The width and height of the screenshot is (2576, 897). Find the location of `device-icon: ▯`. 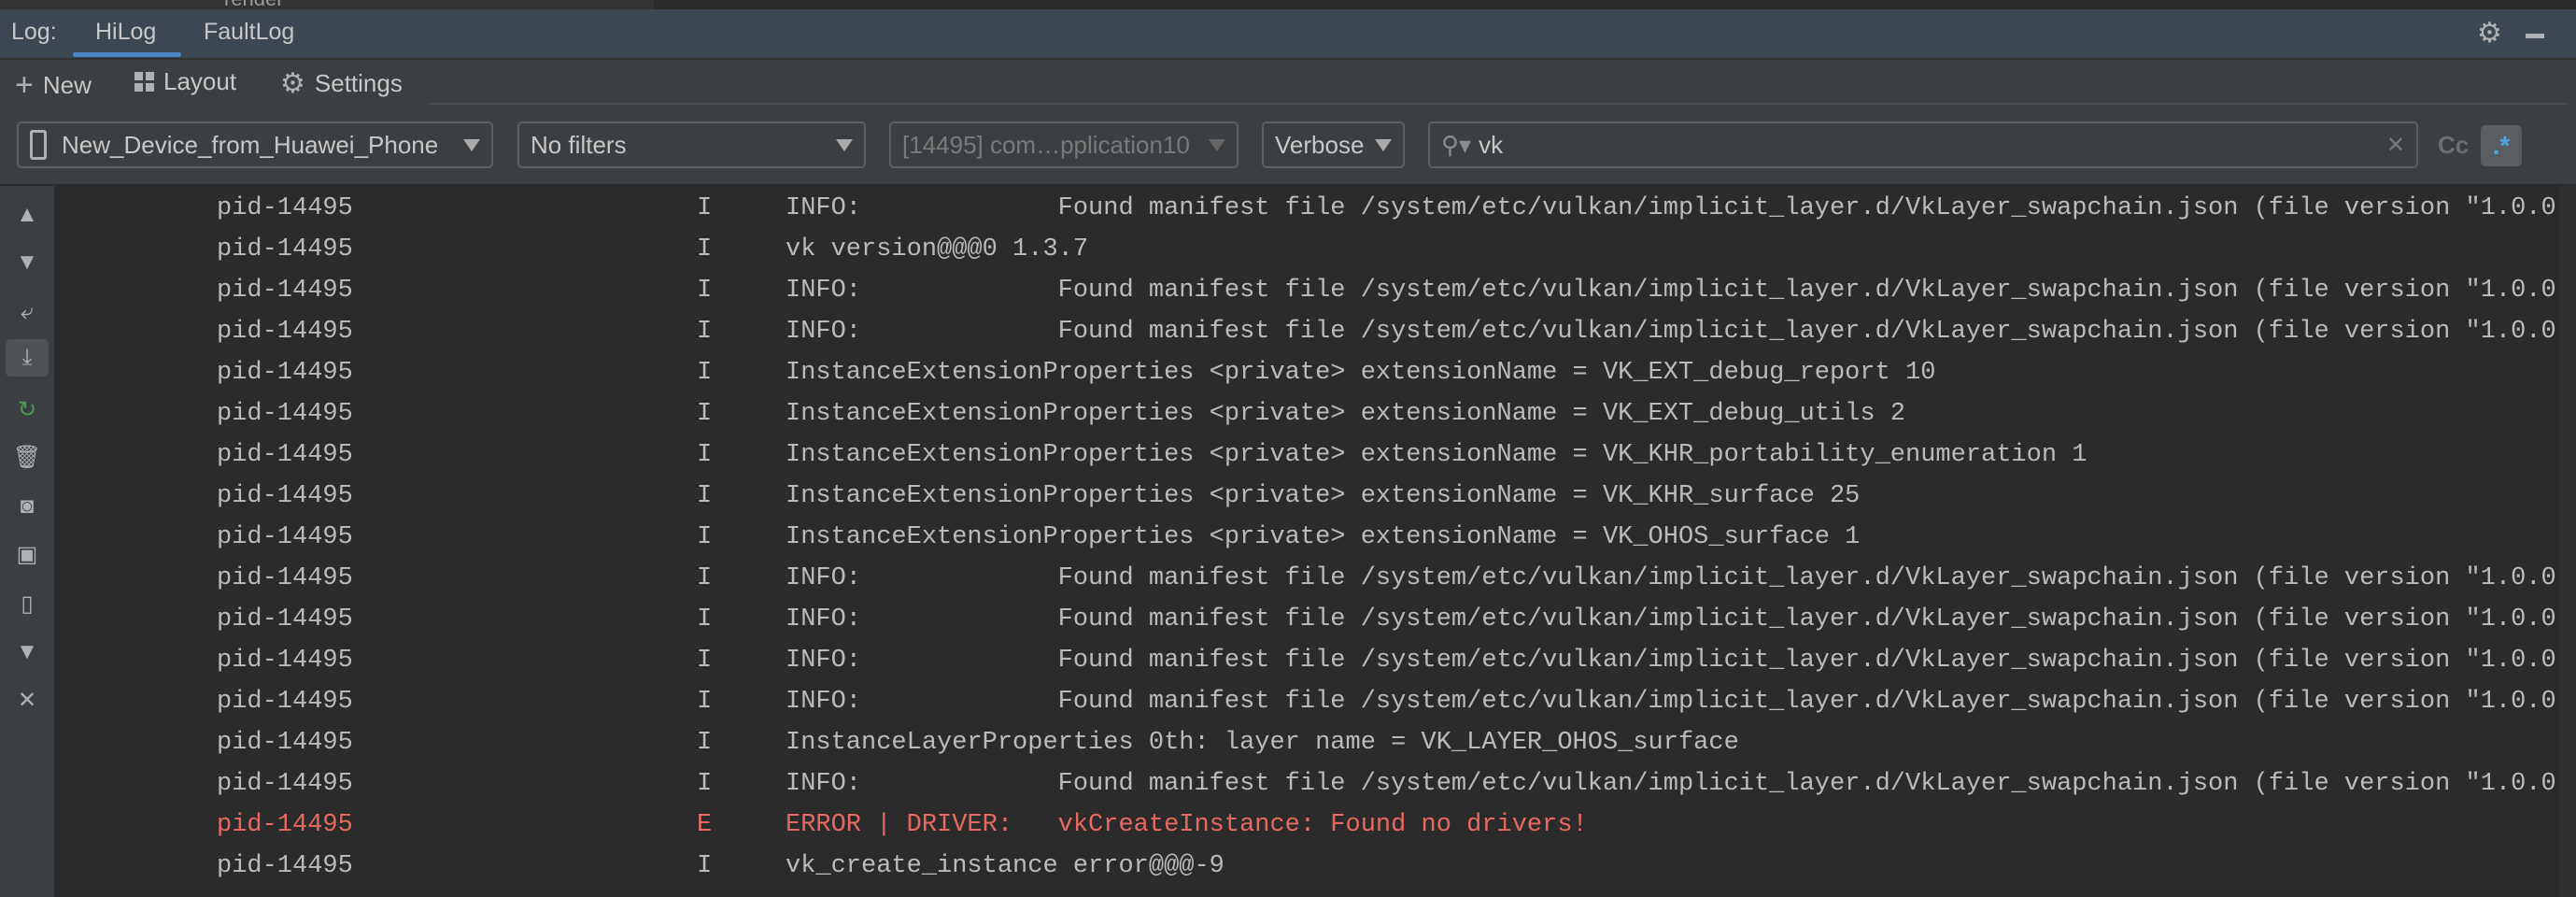

device-icon: ▯ is located at coordinates (27, 603).